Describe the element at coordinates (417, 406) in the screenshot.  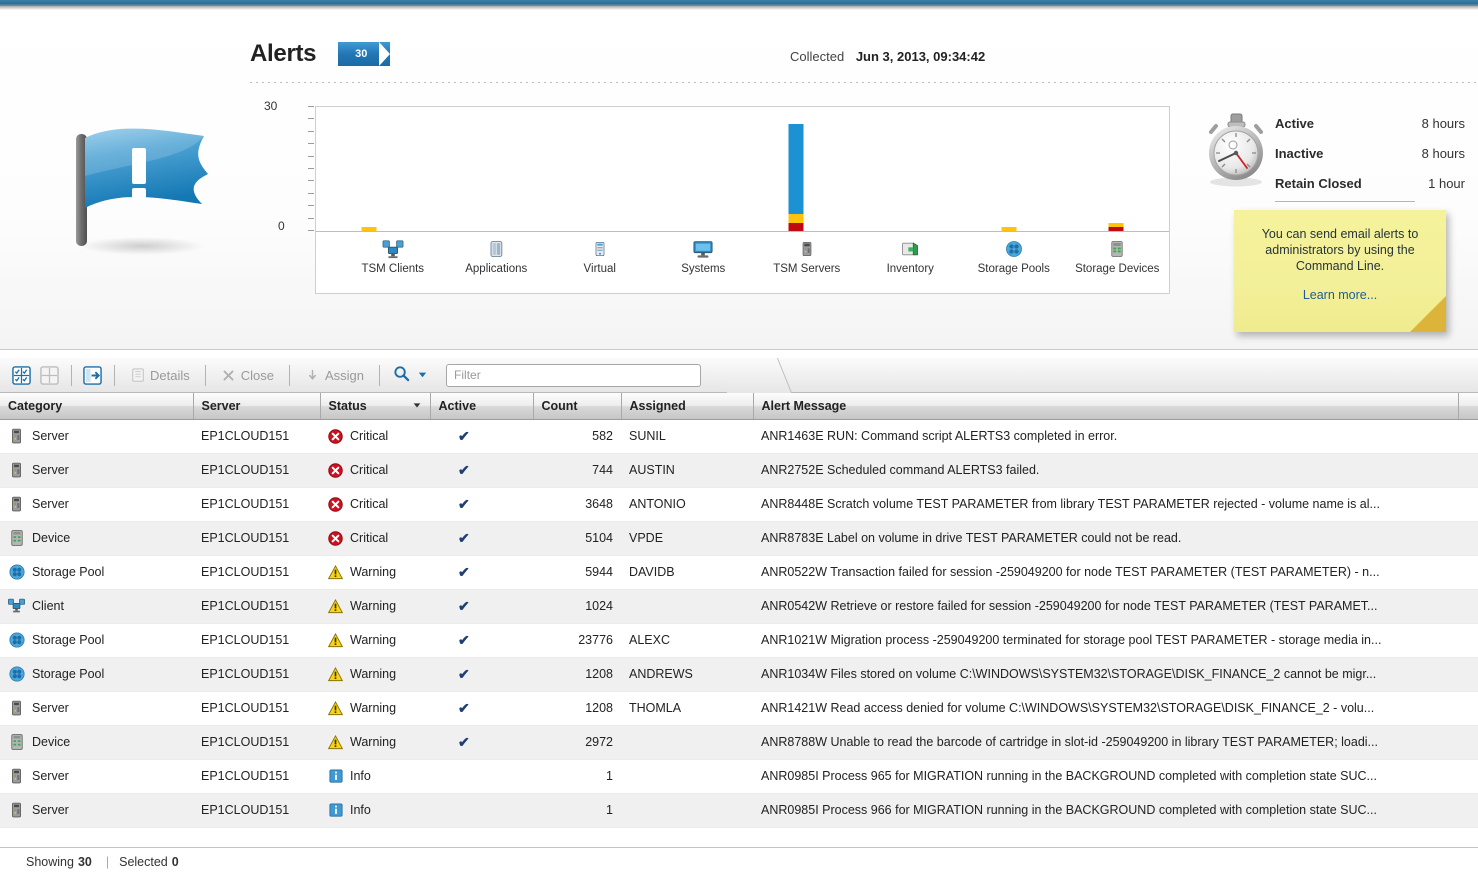
I see `sort-desc-icon` at that location.